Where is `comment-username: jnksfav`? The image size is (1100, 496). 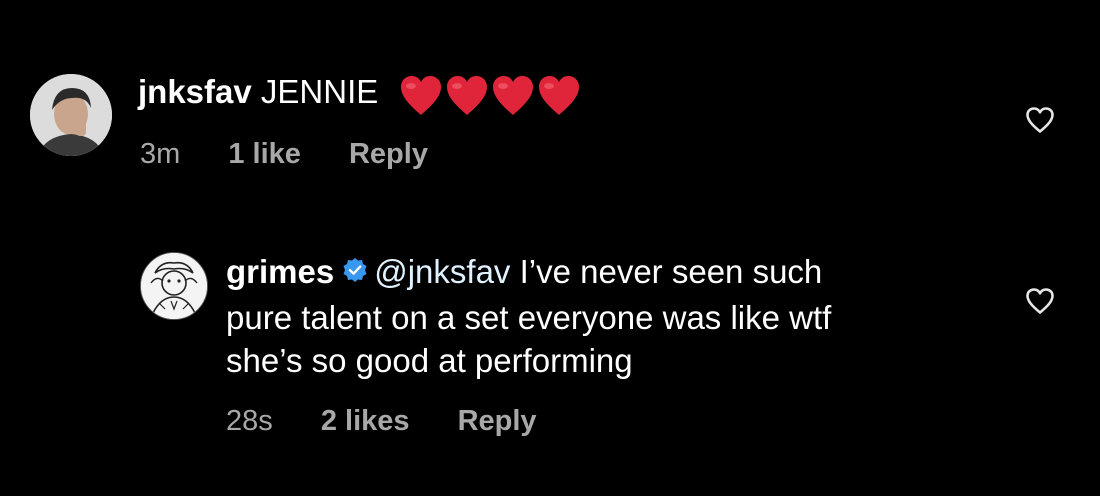 comment-username: jnksfav is located at coordinates (195, 91).